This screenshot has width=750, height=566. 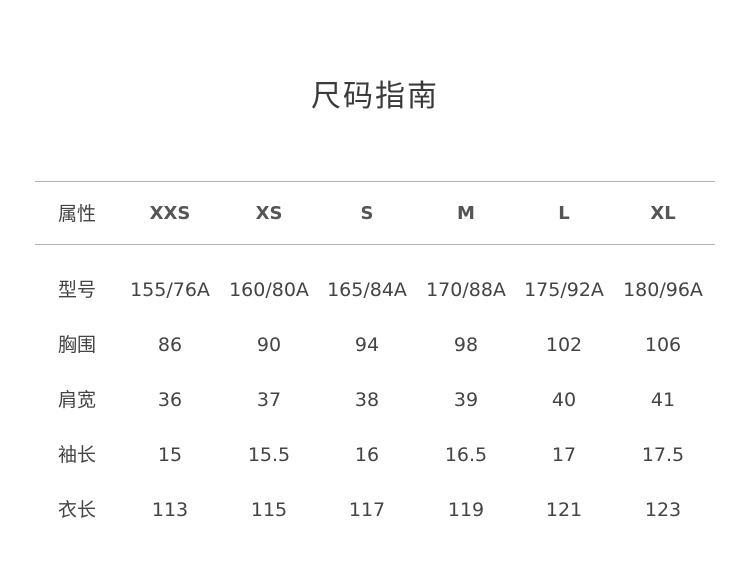 What do you see at coordinates (466, 400) in the screenshot?
I see `table-cell: 39` at bounding box center [466, 400].